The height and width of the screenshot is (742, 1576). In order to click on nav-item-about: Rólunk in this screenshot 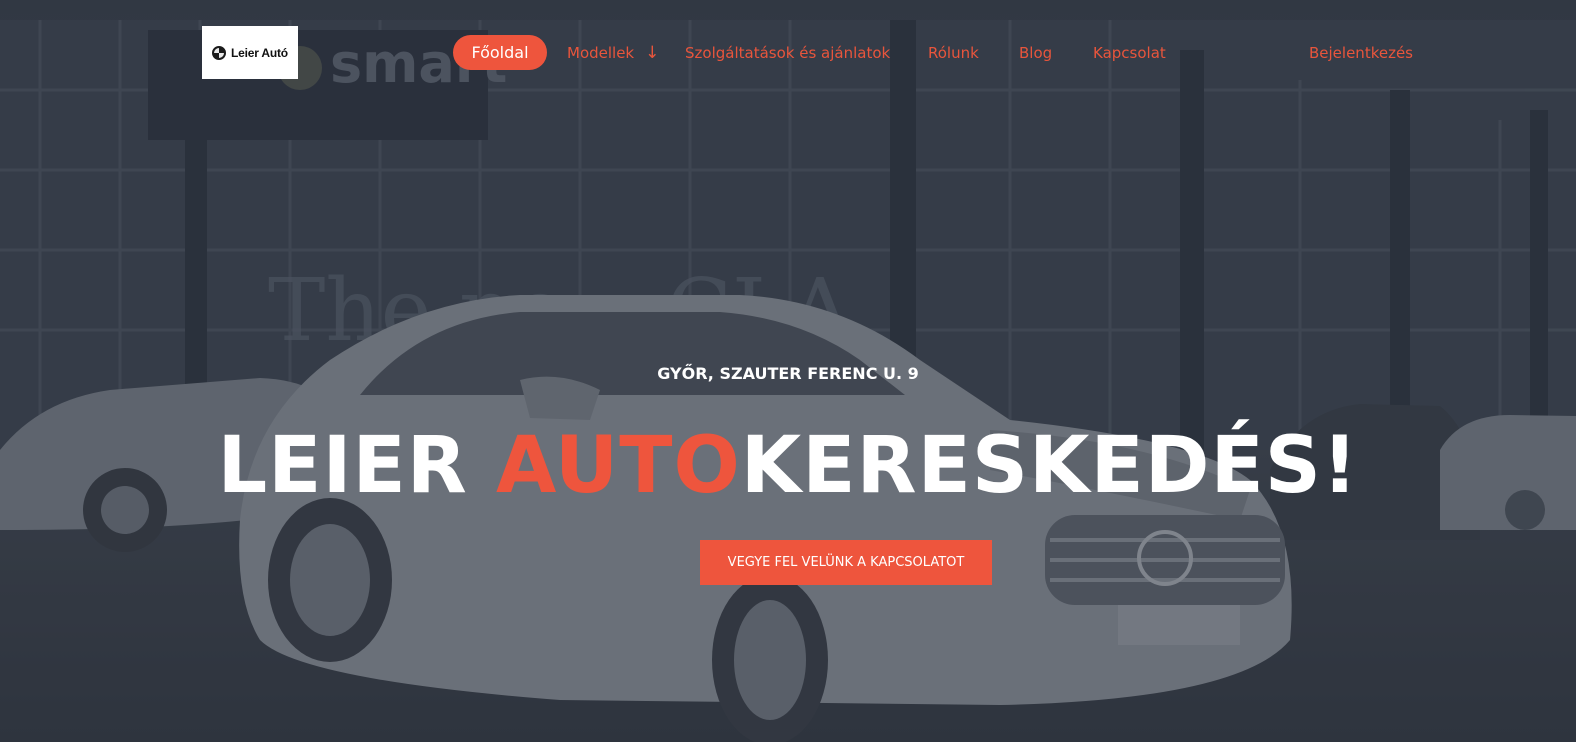, I will do `click(953, 52)`.